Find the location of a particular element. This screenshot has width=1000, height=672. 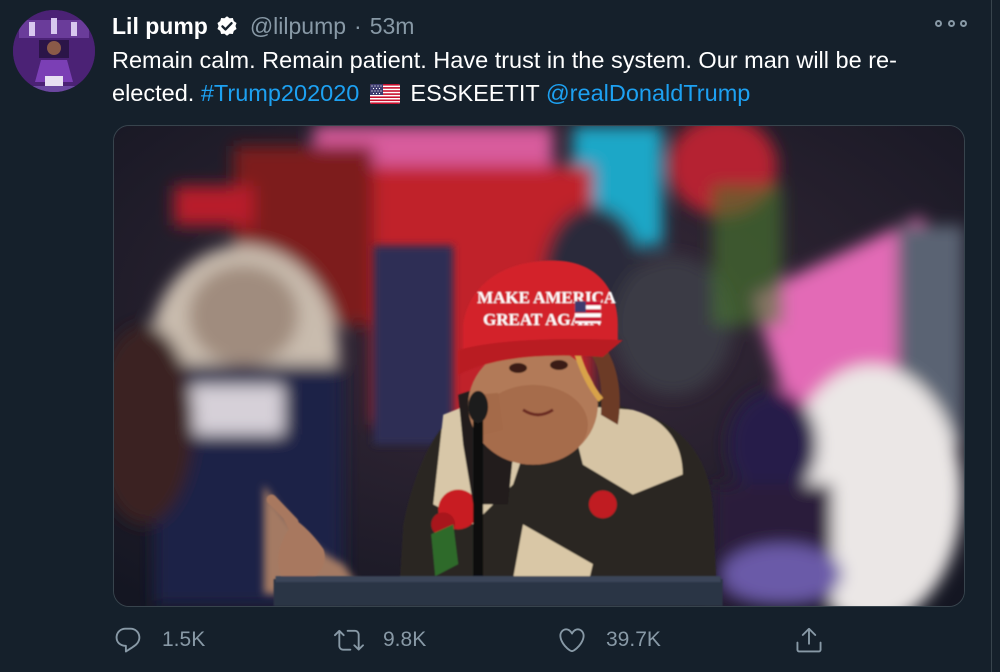

tweet-header: Lil pump @lilpump · 53m is located at coordinates (263, 26).